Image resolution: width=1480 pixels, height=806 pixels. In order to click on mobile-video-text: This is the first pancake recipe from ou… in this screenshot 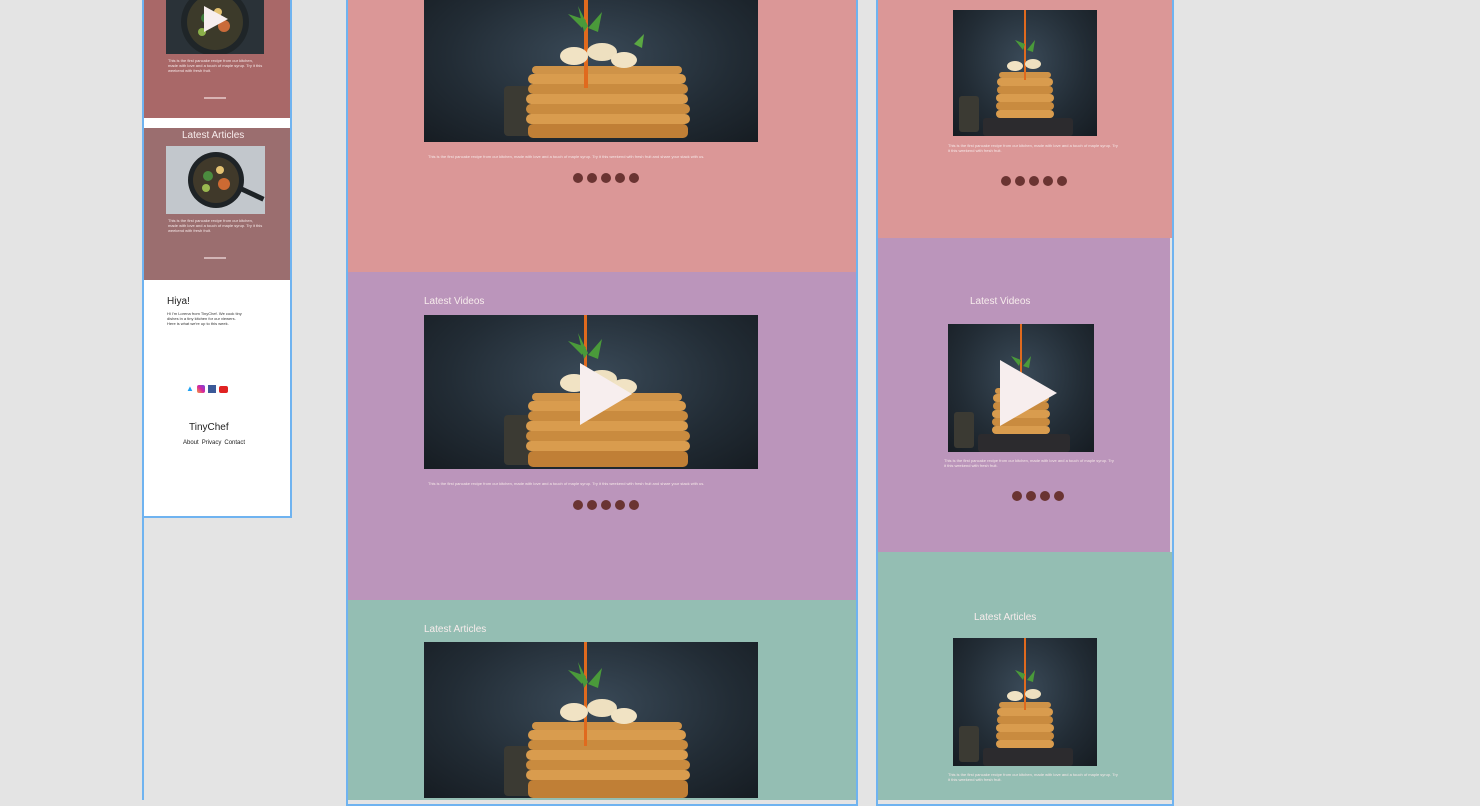, I will do `click(215, 65)`.